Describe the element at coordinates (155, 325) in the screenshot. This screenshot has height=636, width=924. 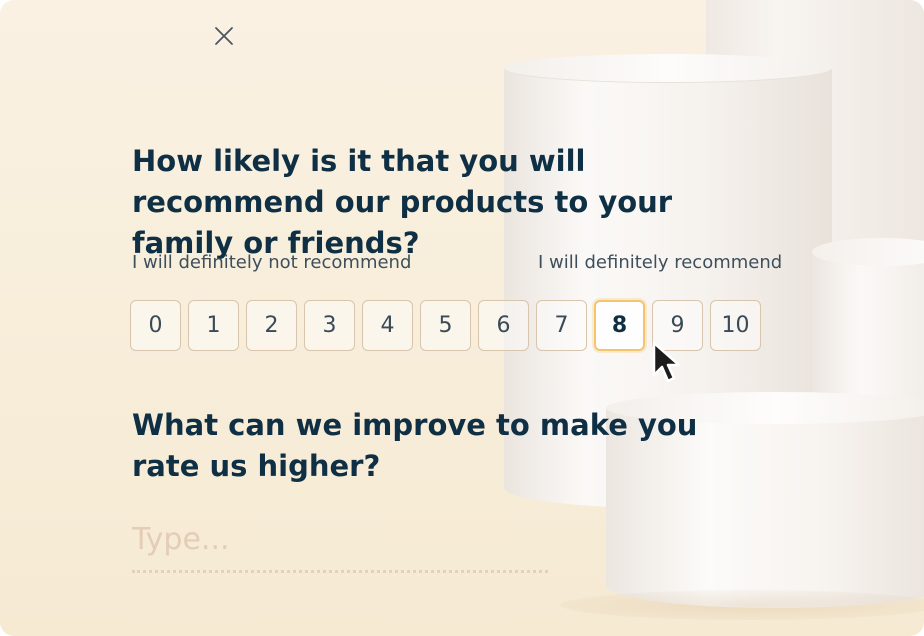
I see `rating-option-0: 0` at that location.